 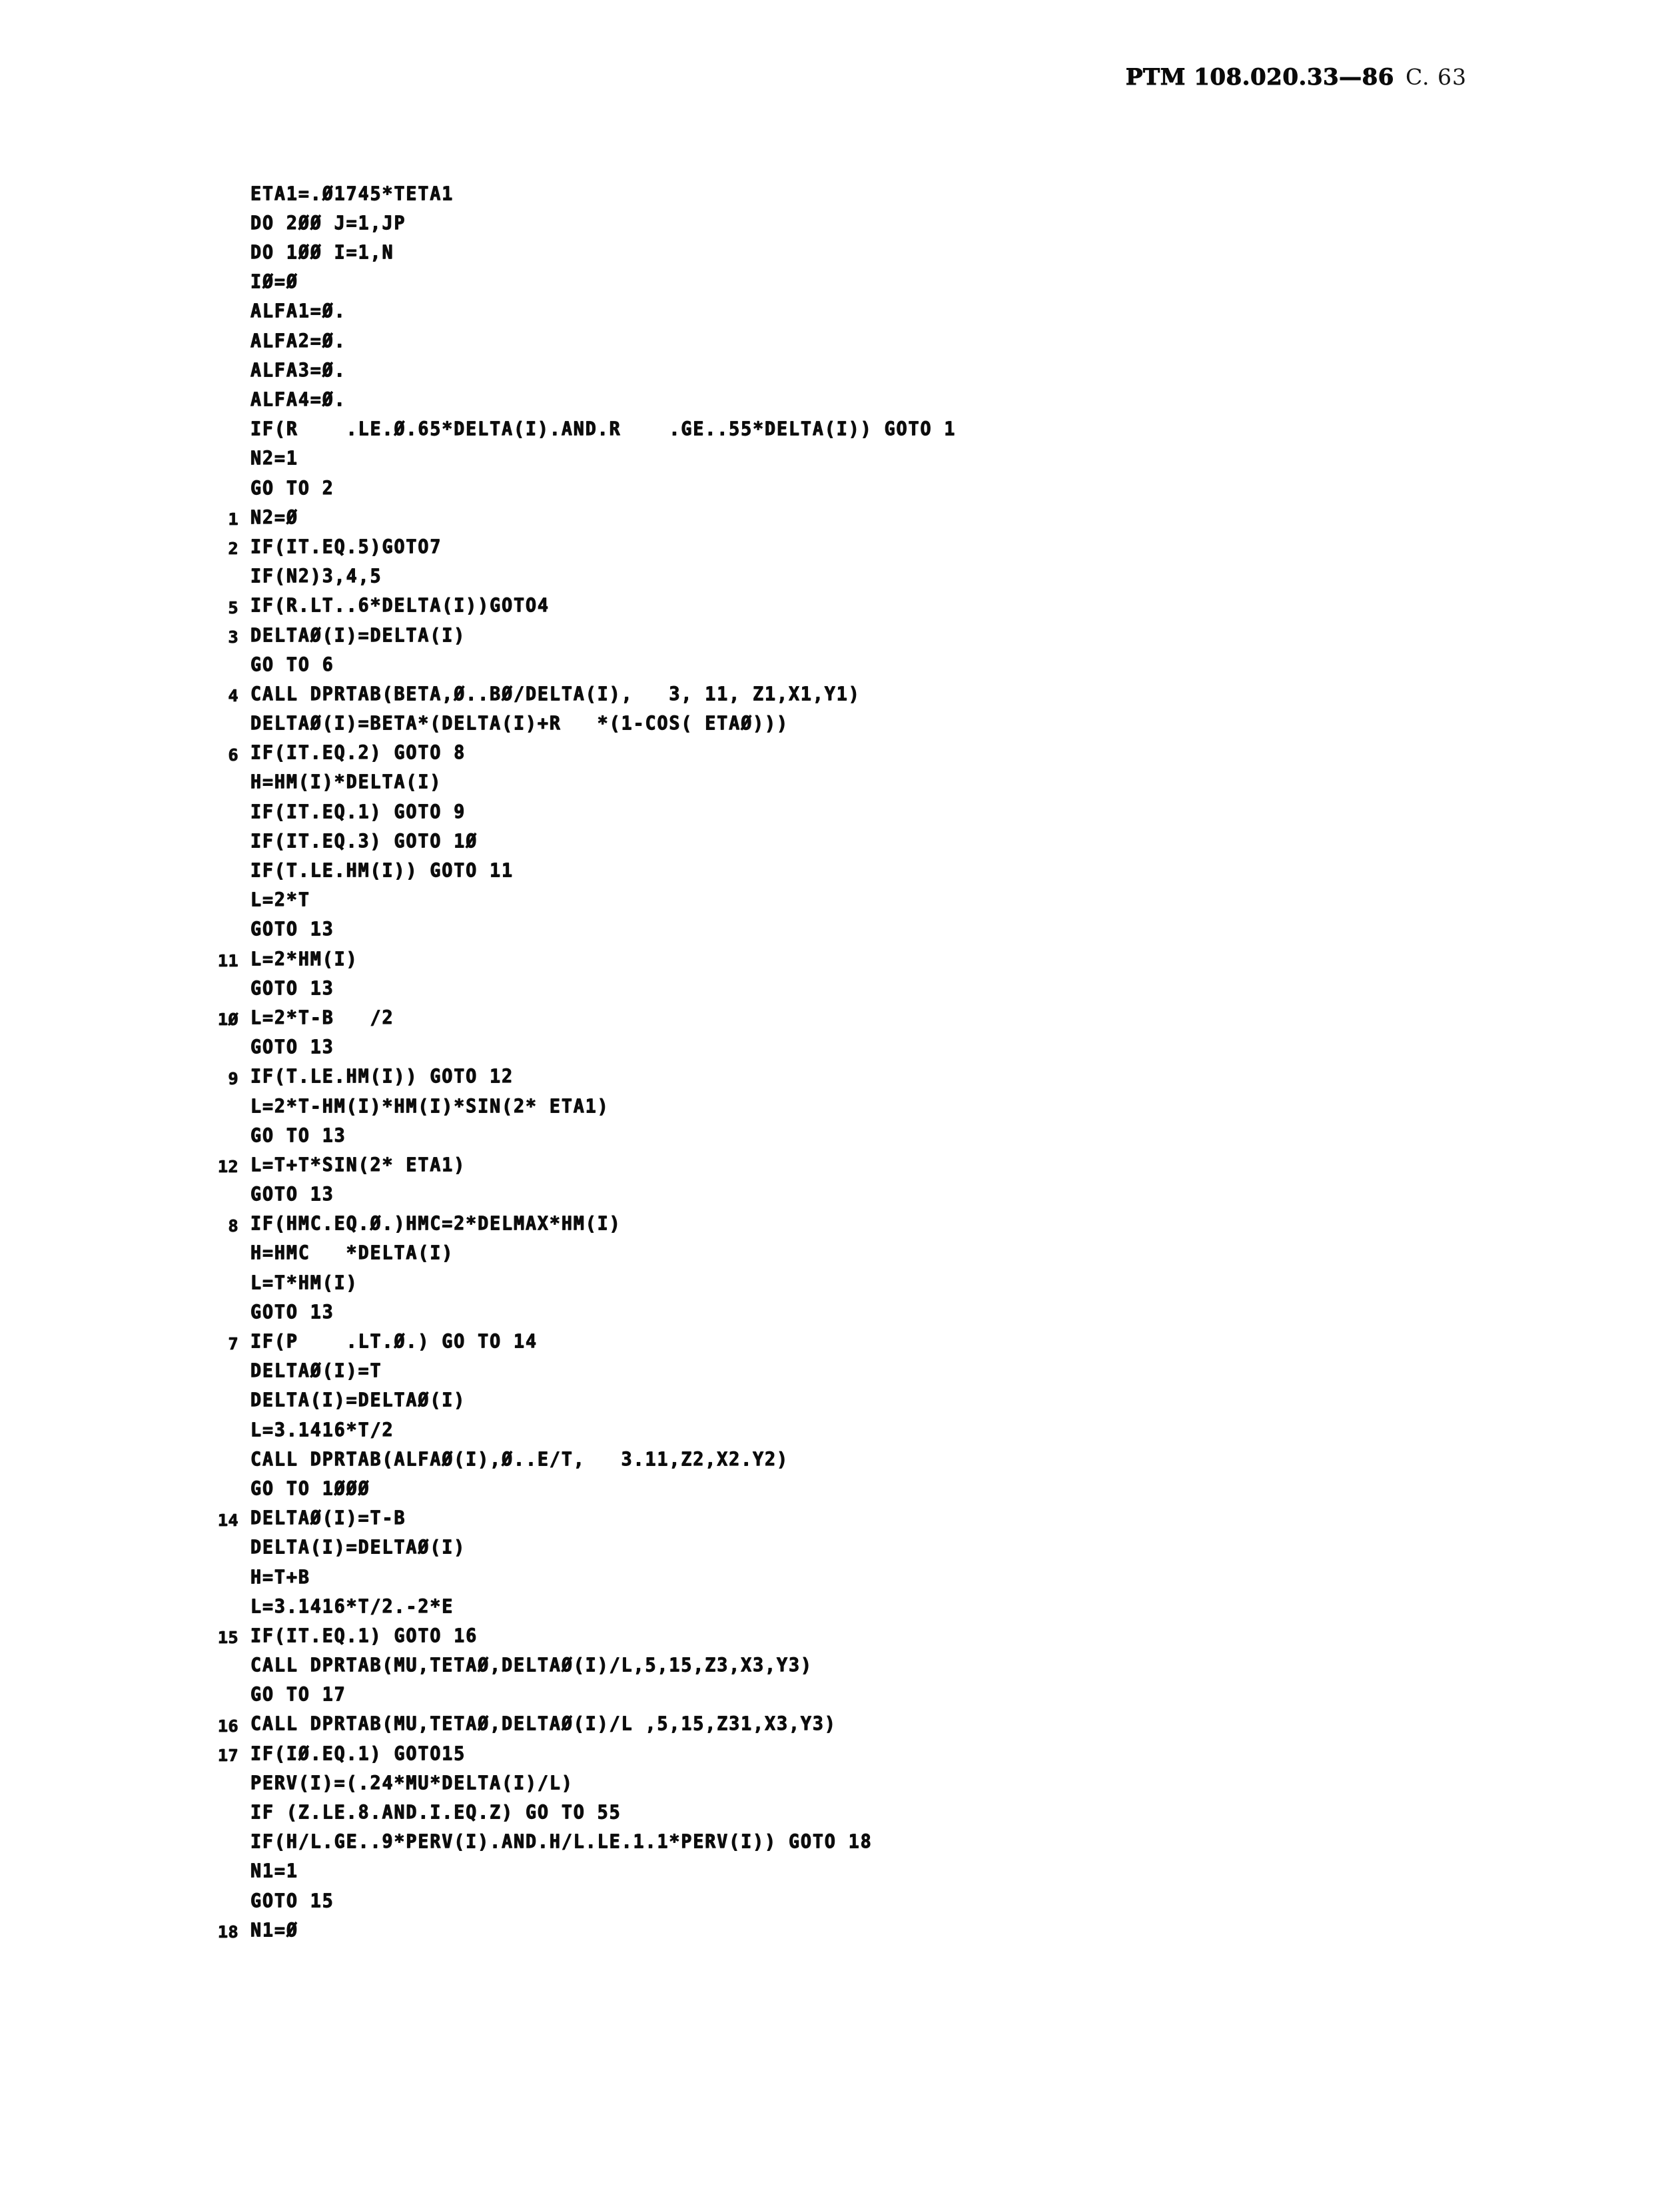 What do you see at coordinates (858, 1778) in the screenshot?
I see `code-line: PERV(I)=(.24*MU*DELTA(I)/L)` at bounding box center [858, 1778].